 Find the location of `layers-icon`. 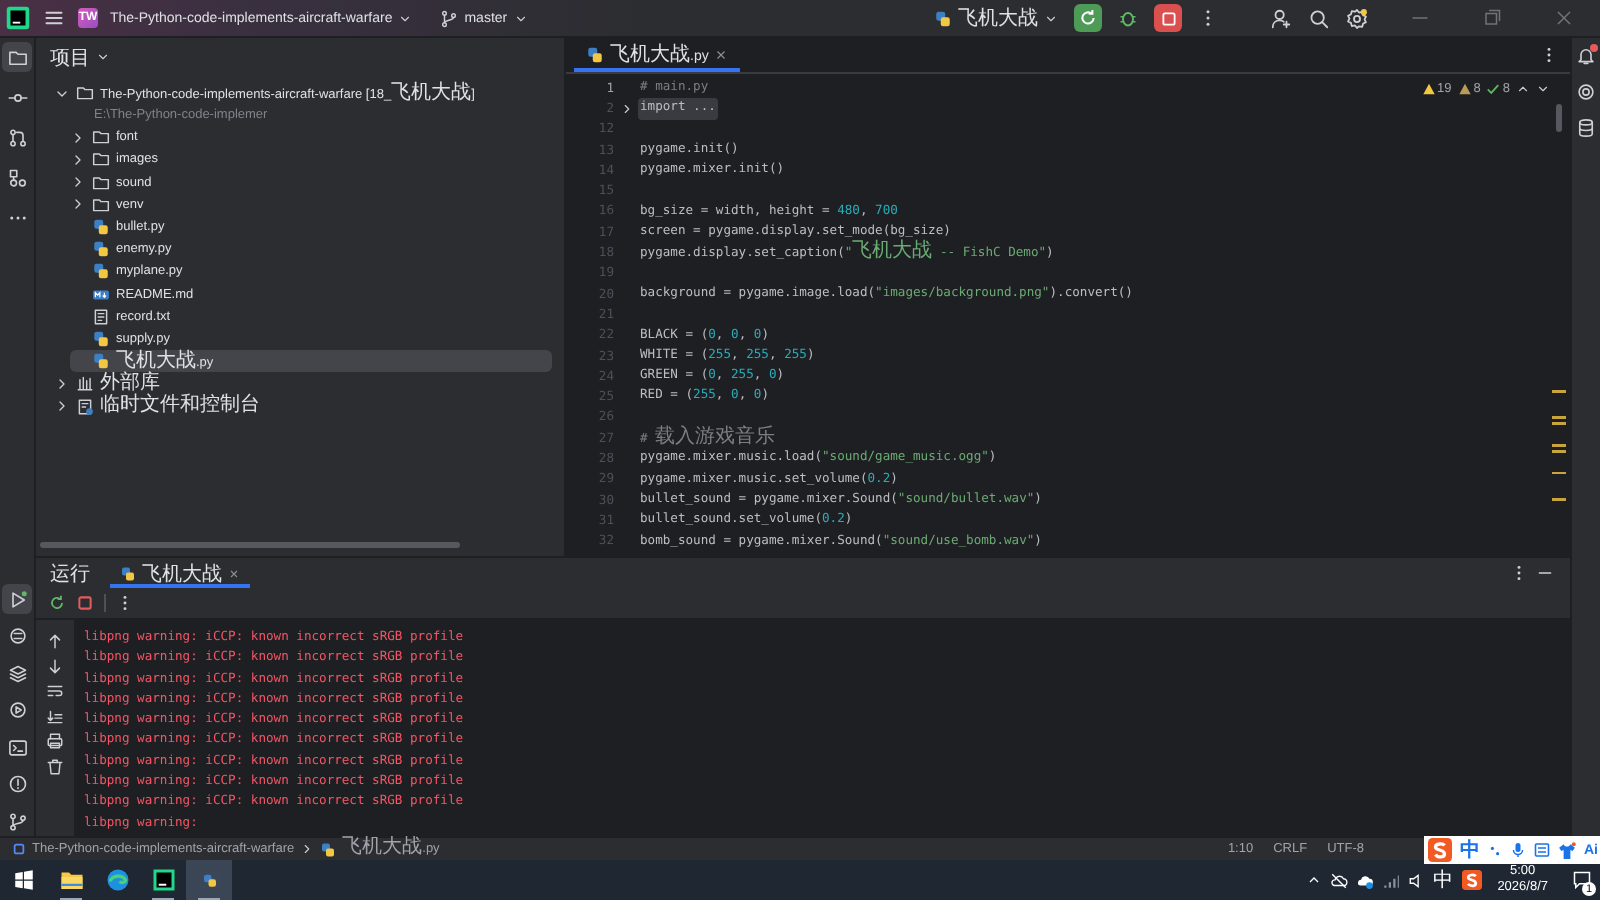

layers-icon is located at coordinates (17, 673).